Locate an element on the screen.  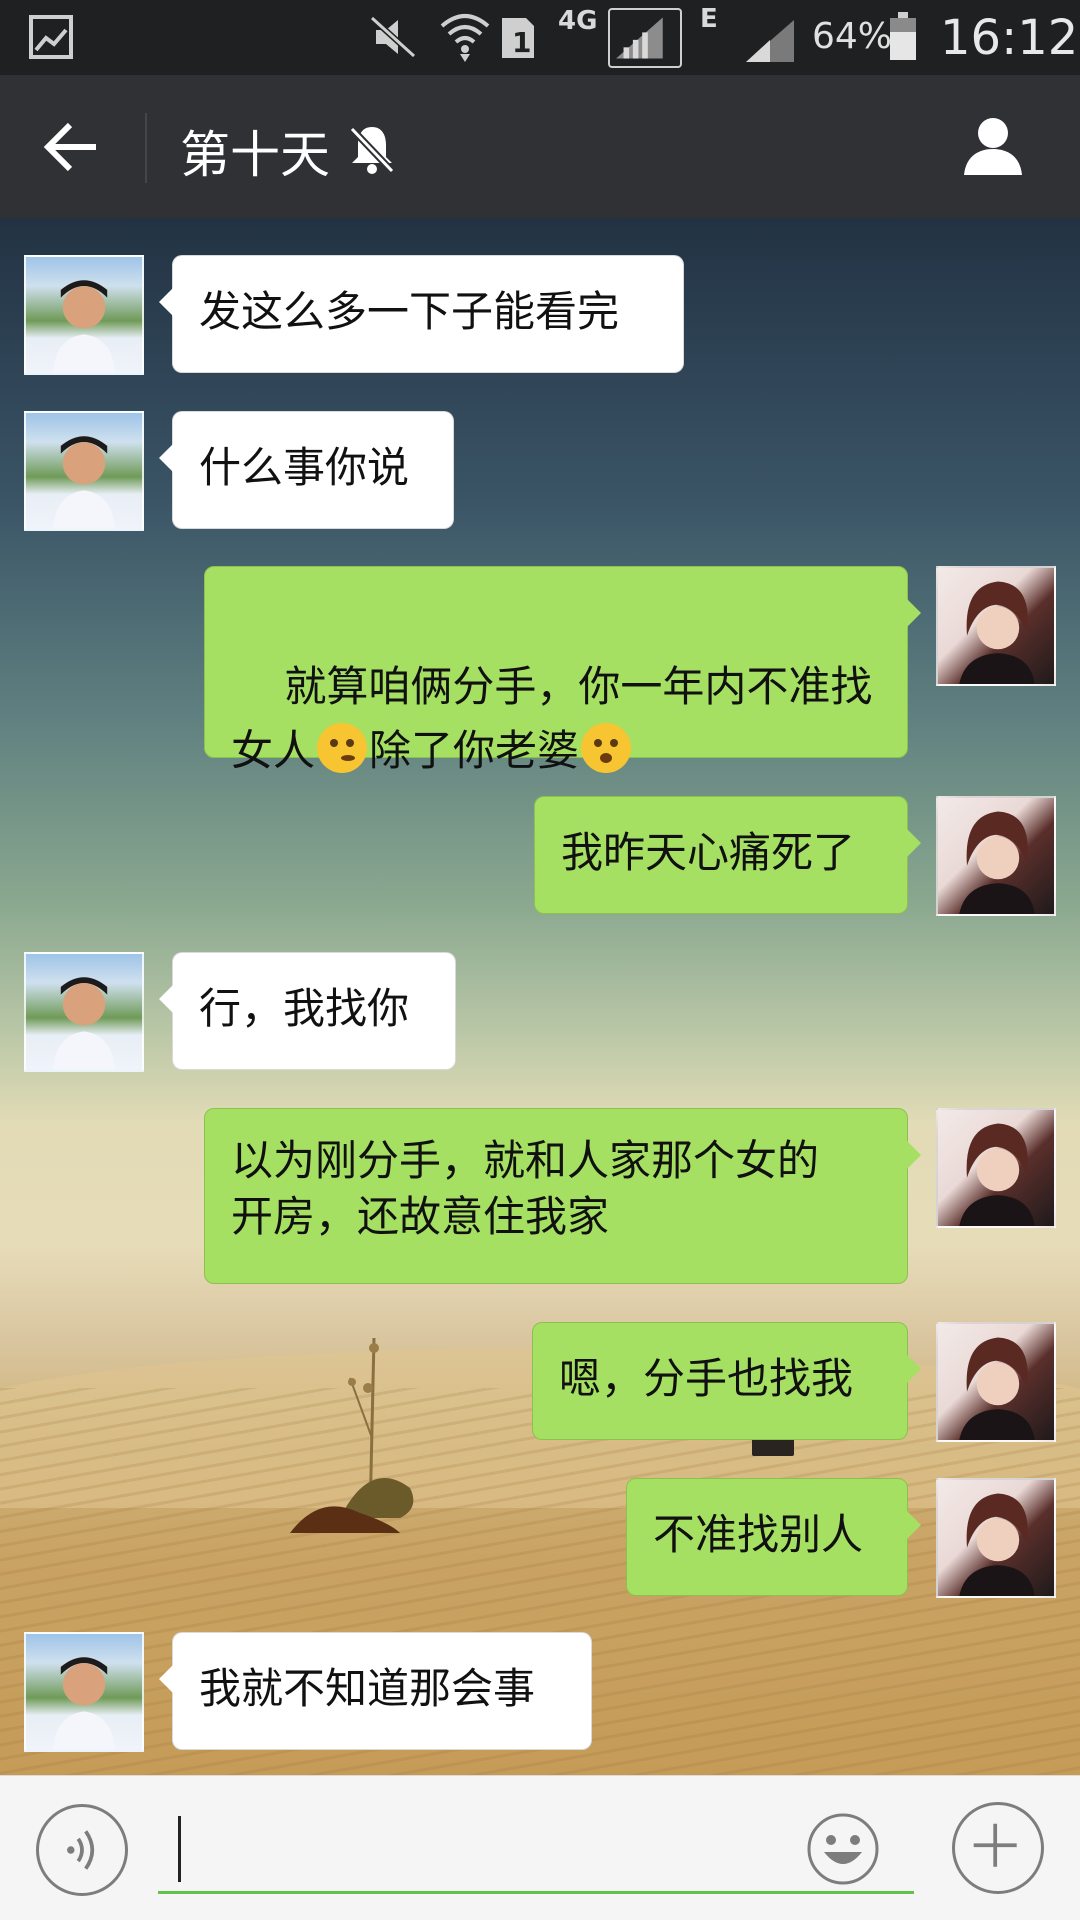
message-bubble-outgoing: 以为刚分手，就和人家那个女的 开房，还故意住我家 is located at coordinates (562, 1196).